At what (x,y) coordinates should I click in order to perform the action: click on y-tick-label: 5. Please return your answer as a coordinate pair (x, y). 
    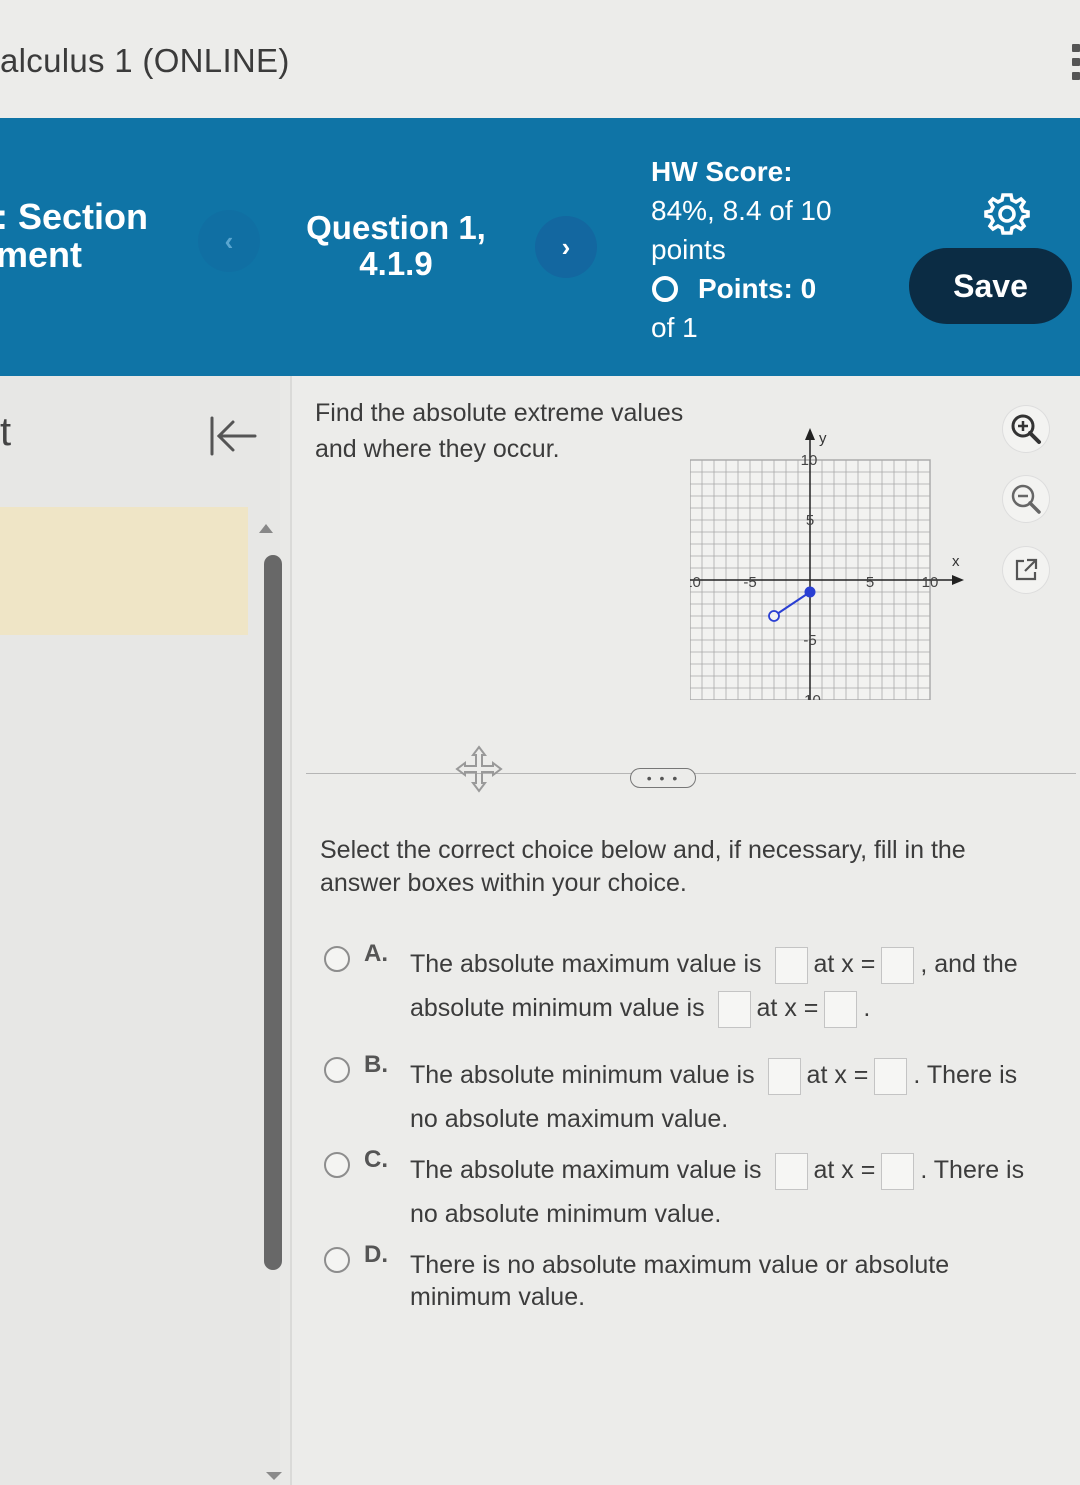
    Looking at the image, I should click on (810, 520).